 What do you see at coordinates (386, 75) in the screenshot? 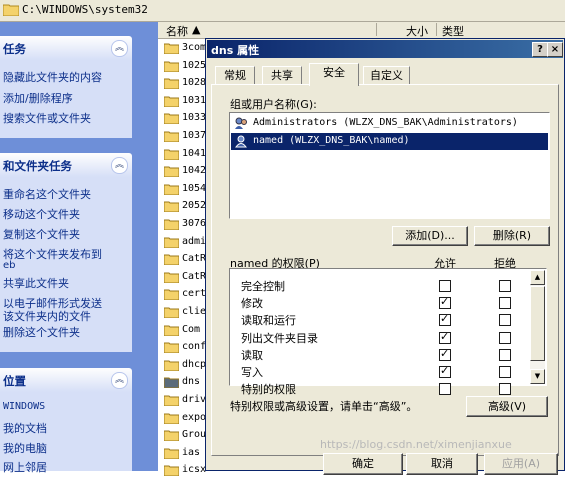
I see `tab-customize: 自定义` at bounding box center [386, 75].